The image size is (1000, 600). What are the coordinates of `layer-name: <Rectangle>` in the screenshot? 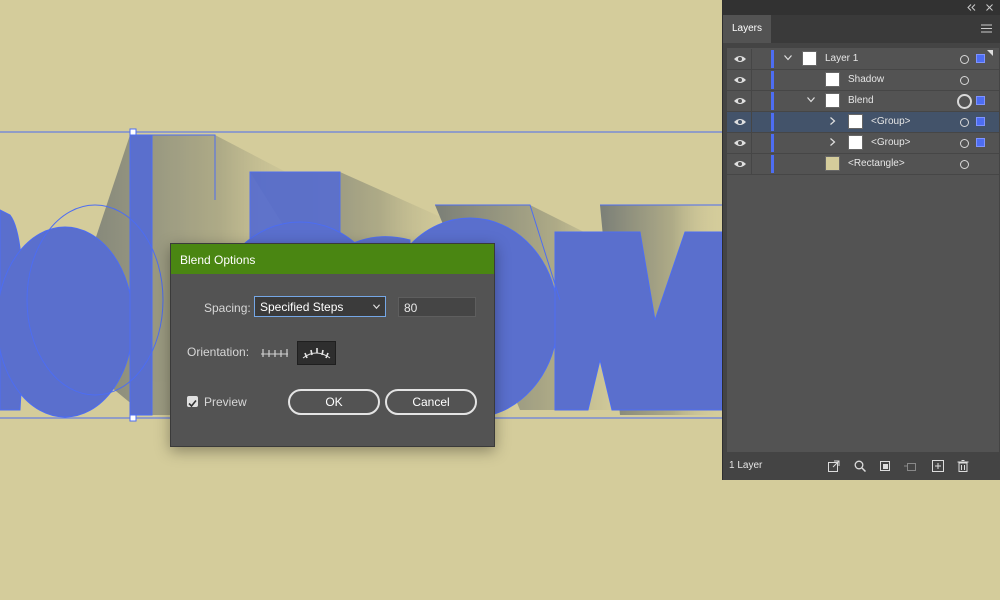 It's located at (876, 163).